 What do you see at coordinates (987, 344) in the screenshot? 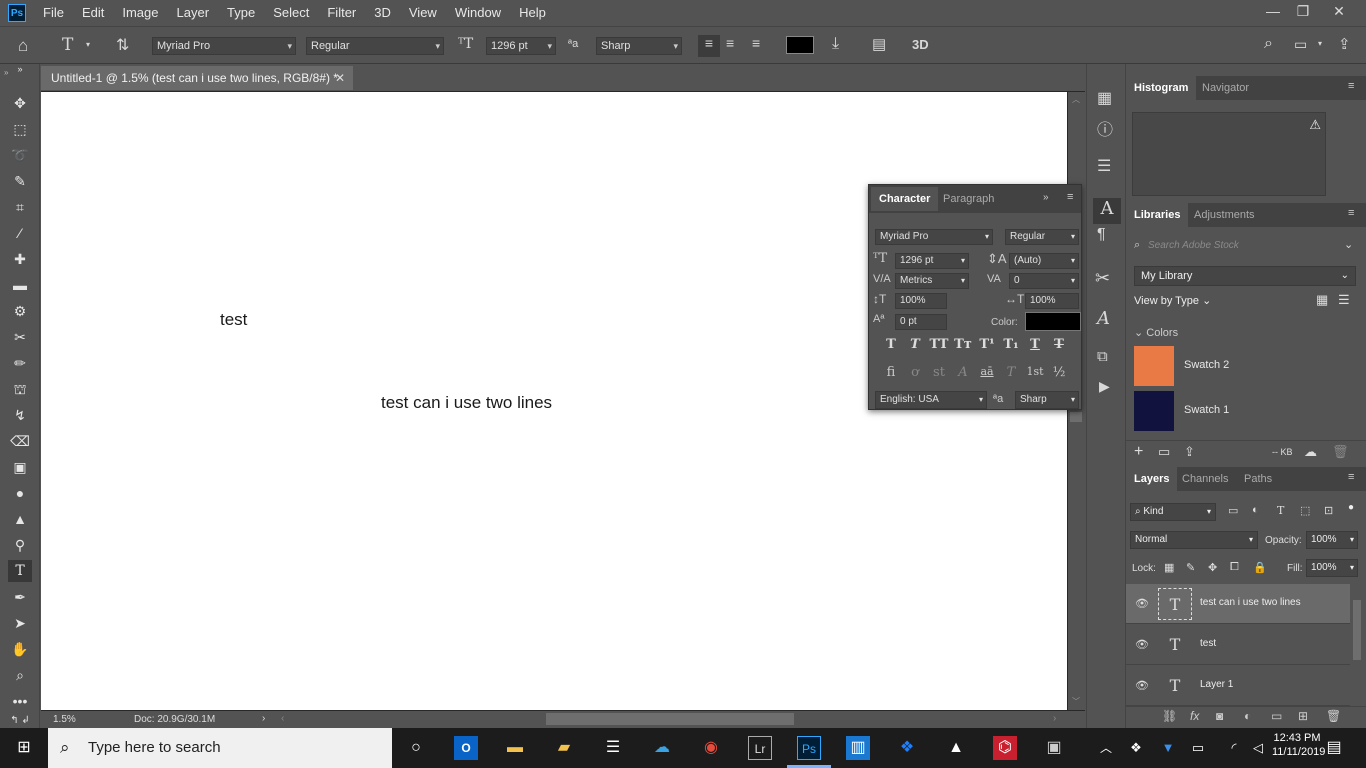
I see `superscript-button: T¹` at bounding box center [987, 344].